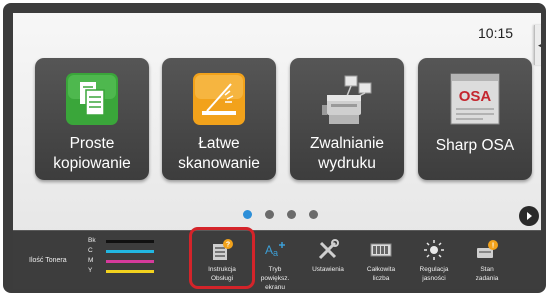 This screenshot has width=549, height=295. What do you see at coordinates (347, 154) in the screenshot?
I see `tile-label: Zwalnianie wydruku` at bounding box center [347, 154].